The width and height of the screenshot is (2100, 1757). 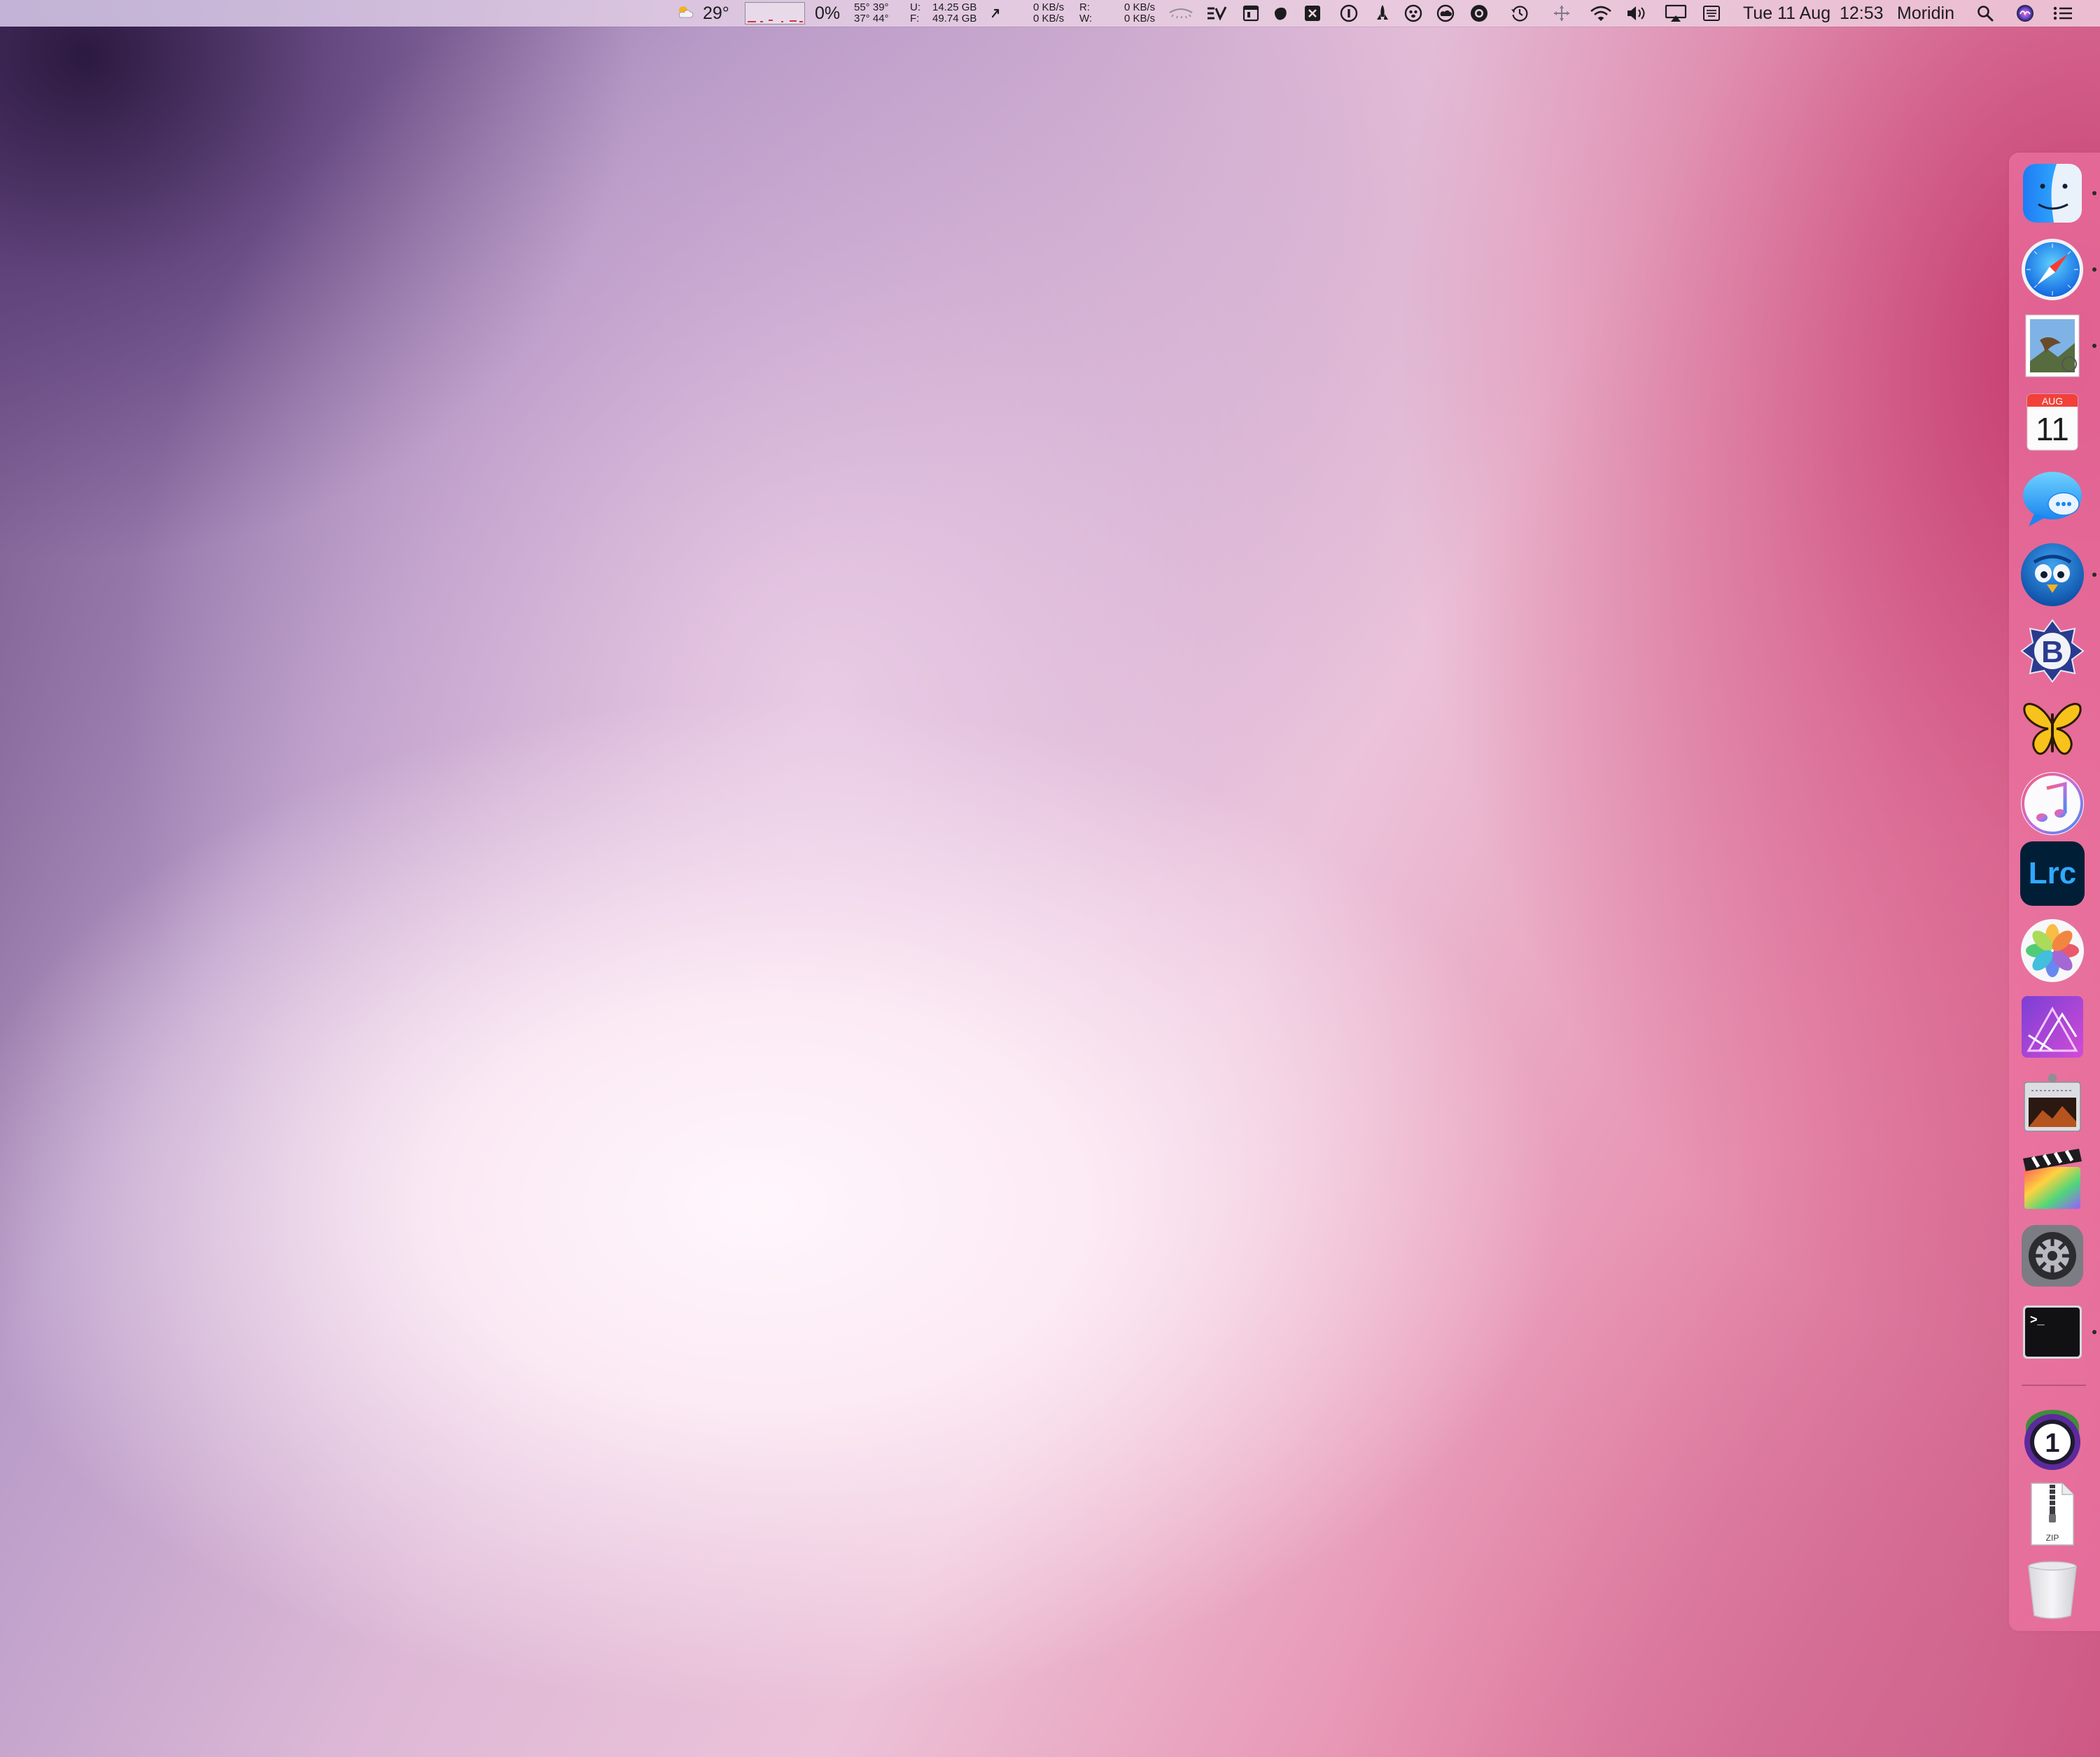 What do you see at coordinates (1520, 13) in the screenshot?
I see `time-machine-icon` at bounding box center [1520, 13].